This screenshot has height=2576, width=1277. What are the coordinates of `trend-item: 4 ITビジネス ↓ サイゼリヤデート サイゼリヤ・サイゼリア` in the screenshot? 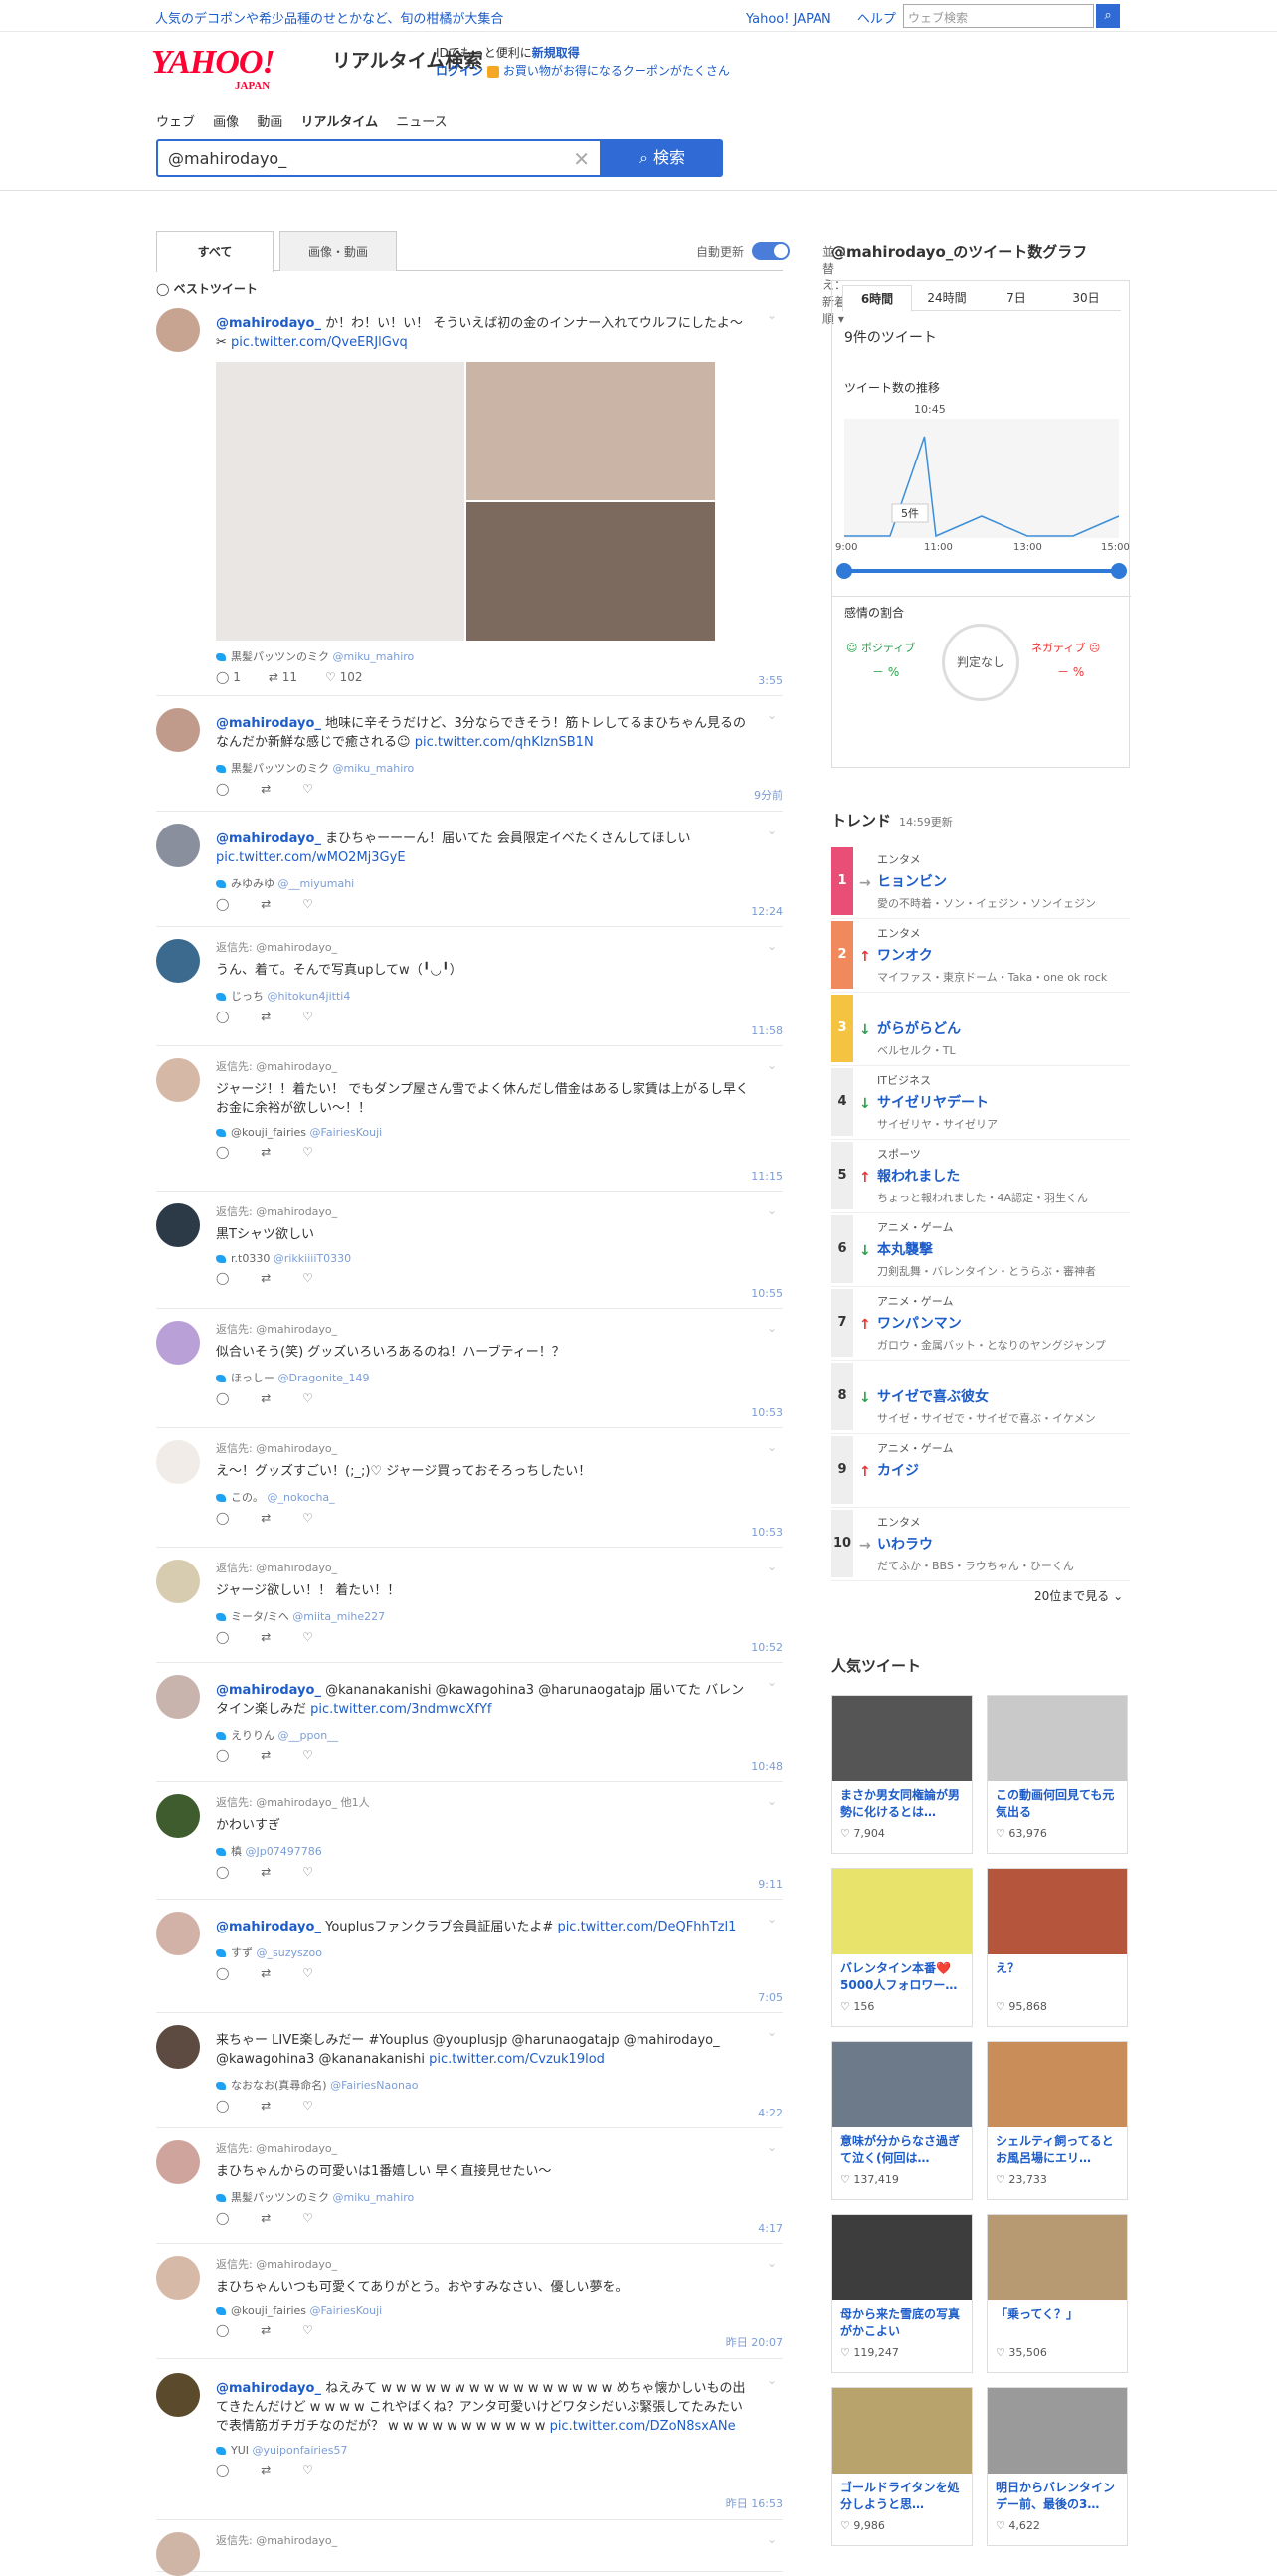 It's located at (980, 1104).